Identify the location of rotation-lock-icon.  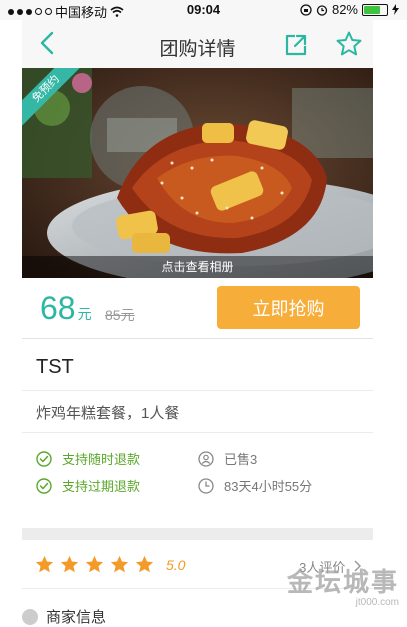
(306, 9).